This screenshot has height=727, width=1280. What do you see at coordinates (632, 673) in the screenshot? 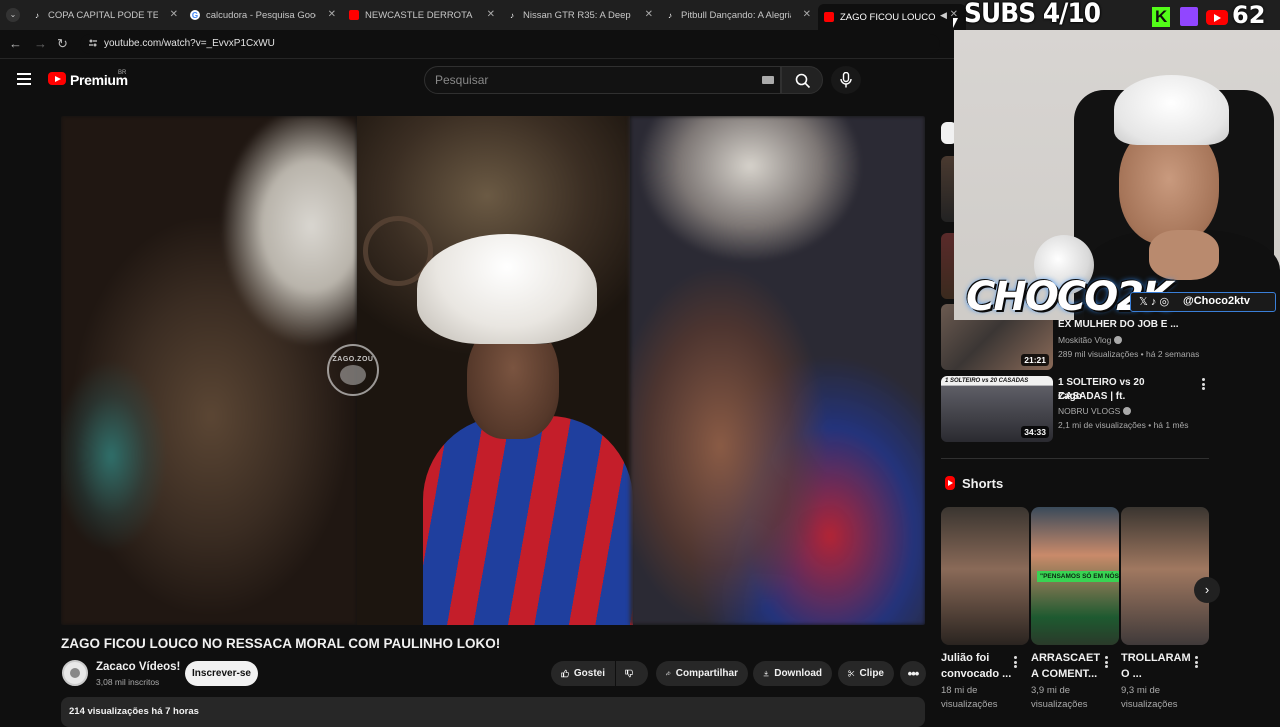
I see `dislike-button` at bounding box center [632, 673].